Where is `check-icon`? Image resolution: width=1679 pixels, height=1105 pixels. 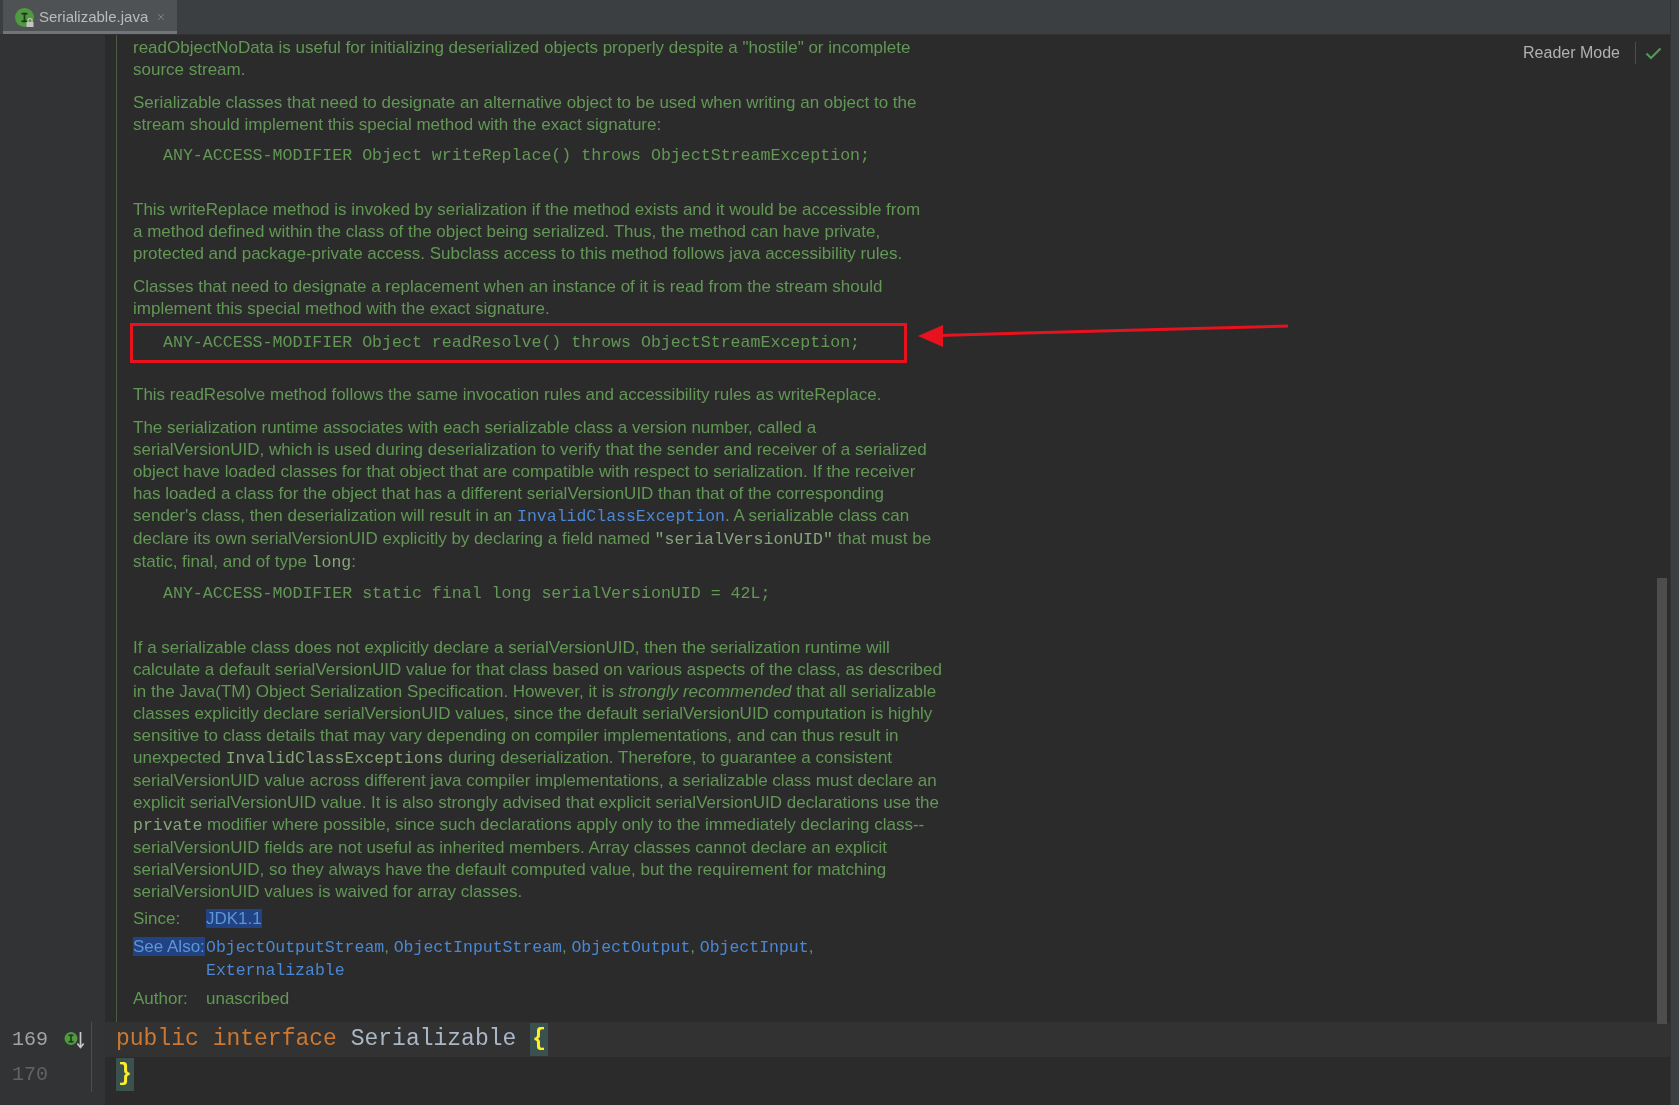
check-icon is located at coordinates (1653, 53).